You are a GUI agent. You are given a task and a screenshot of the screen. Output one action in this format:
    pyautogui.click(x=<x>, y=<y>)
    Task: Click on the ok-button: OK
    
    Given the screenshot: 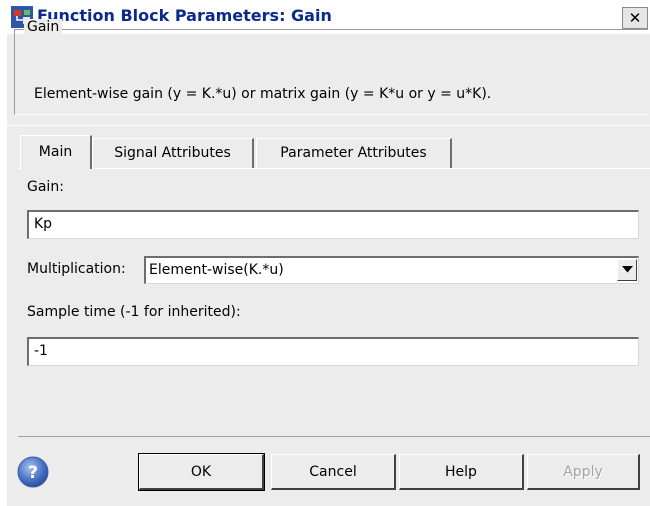 What is the action you would take?
    pyautogui.click(x=201, y=472)
    